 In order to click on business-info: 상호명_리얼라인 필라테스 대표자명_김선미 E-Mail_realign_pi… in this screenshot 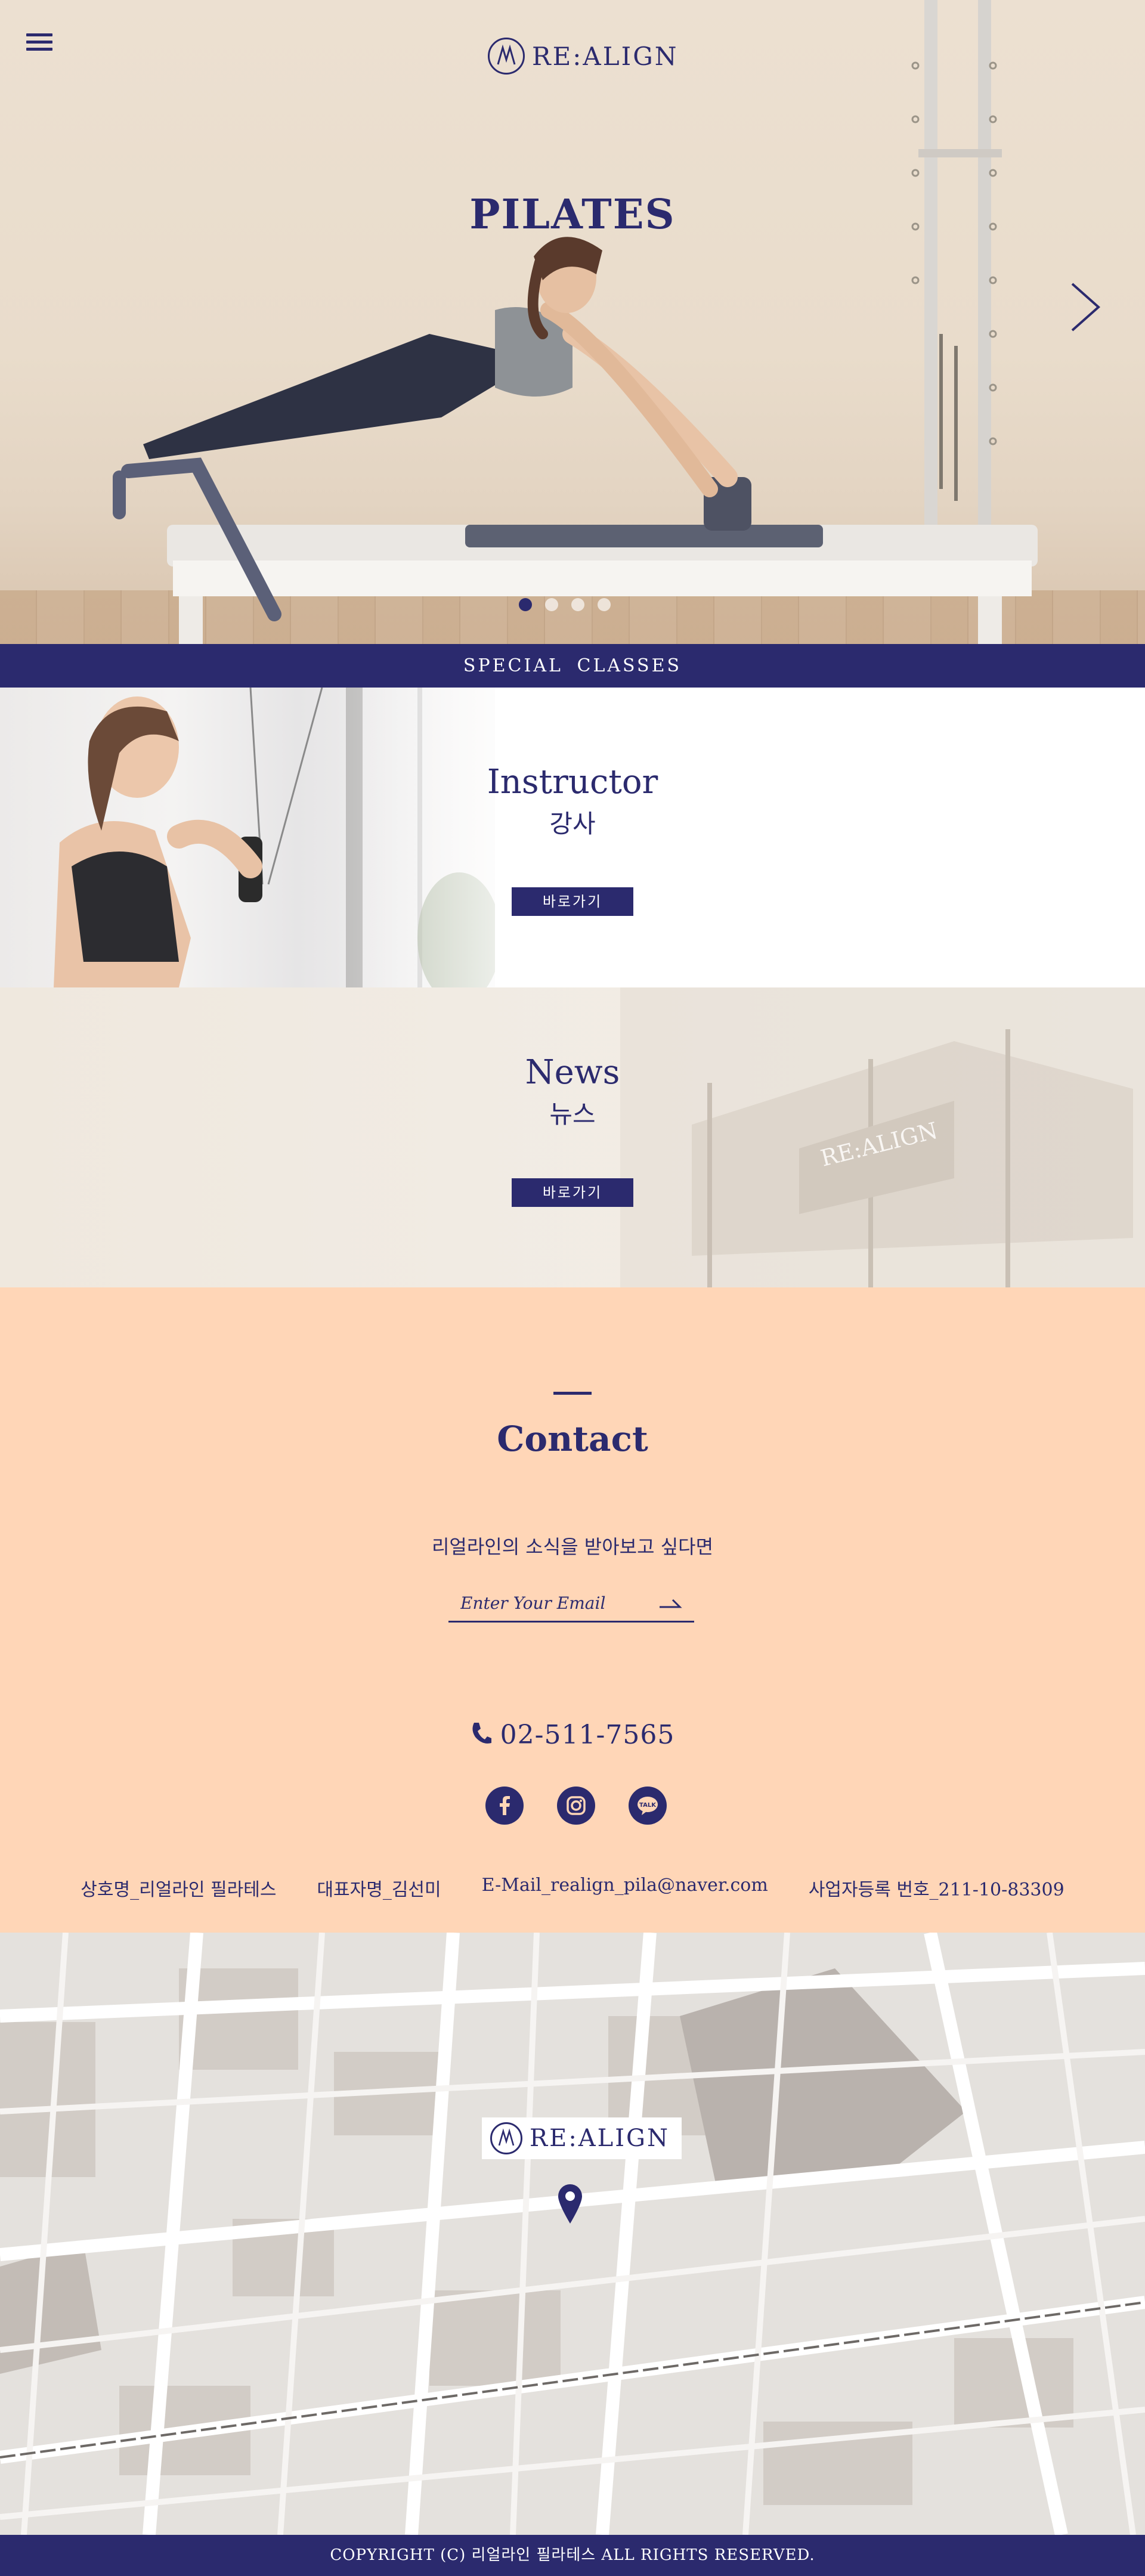, I will do `click(572, 1888)`.